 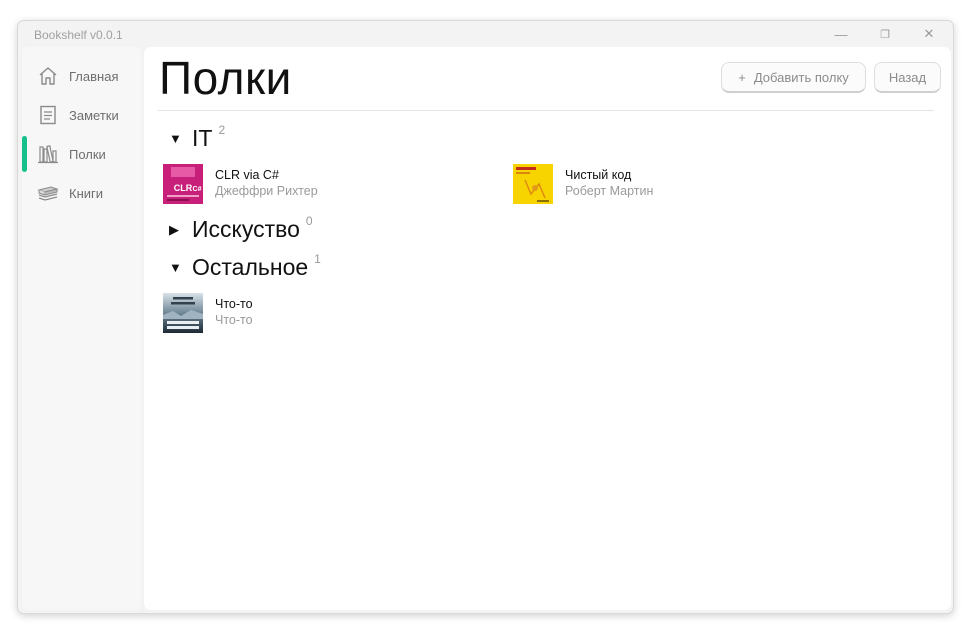 I want to click on close-button: ✕, so click(x=929, y=34).